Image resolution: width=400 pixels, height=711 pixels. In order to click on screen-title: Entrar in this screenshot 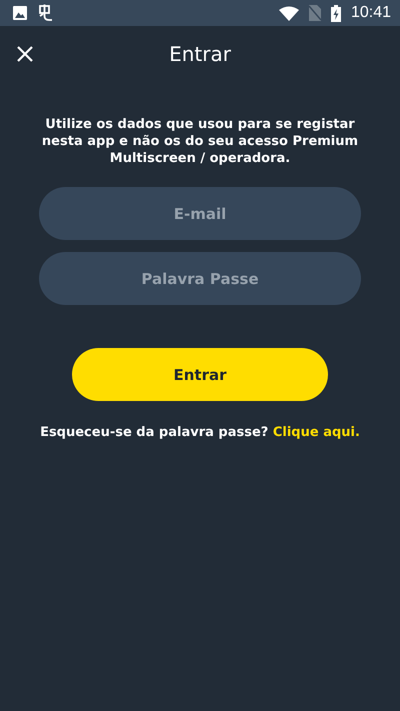, I will do `click(200, 54)`.